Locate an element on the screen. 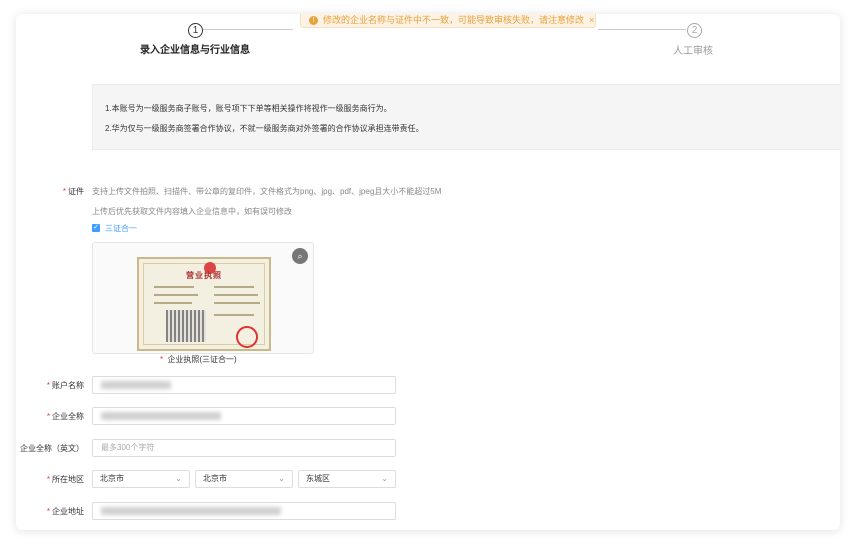 This screenshot has width=857, height=548. region-label: * 所在地区 is located at coordinates (65, 479).